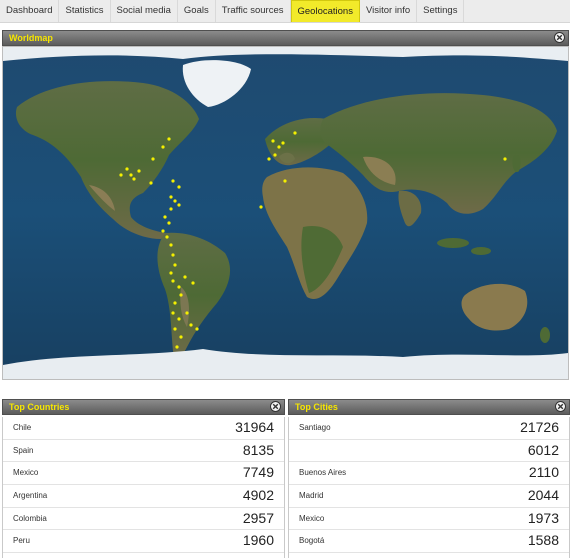 Image resolution: width=570 pixels, height=558 pixels. Describe the element at coordinates (543, 449) in the screenshot. I see `city-visits: 6012` at that location.